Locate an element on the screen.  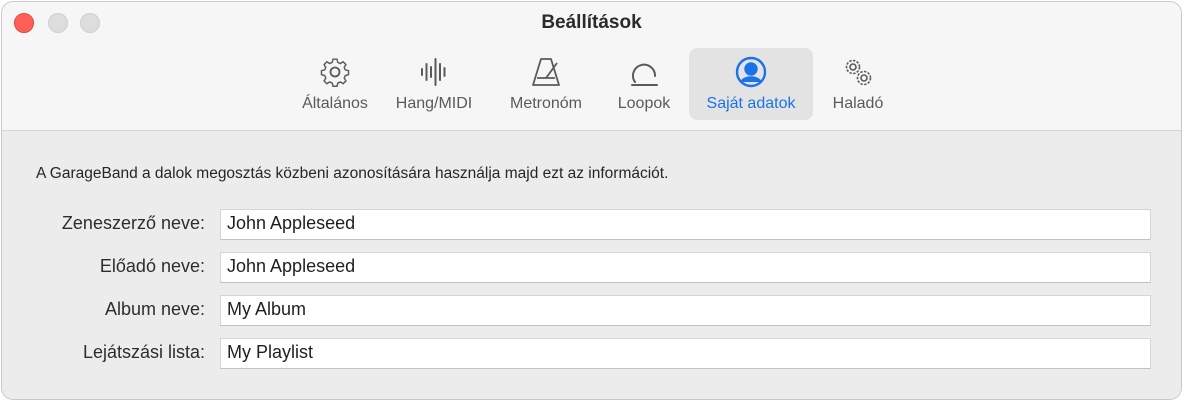
tab-general-label: Általános is located at coordinates (335, 103).